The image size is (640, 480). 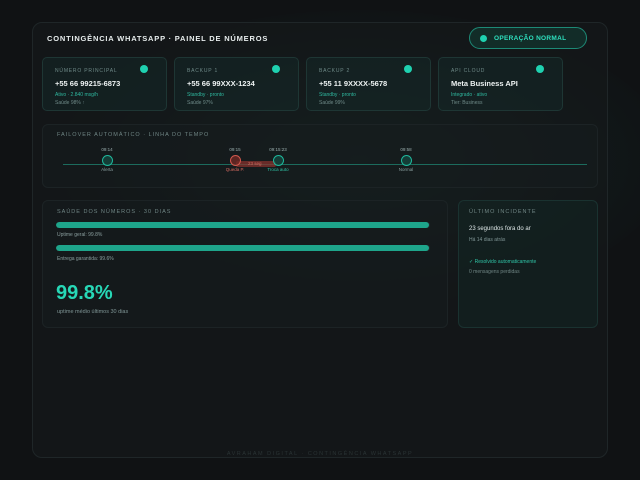 I want to click on event-time: 09:15, so click(x=235, y=149).